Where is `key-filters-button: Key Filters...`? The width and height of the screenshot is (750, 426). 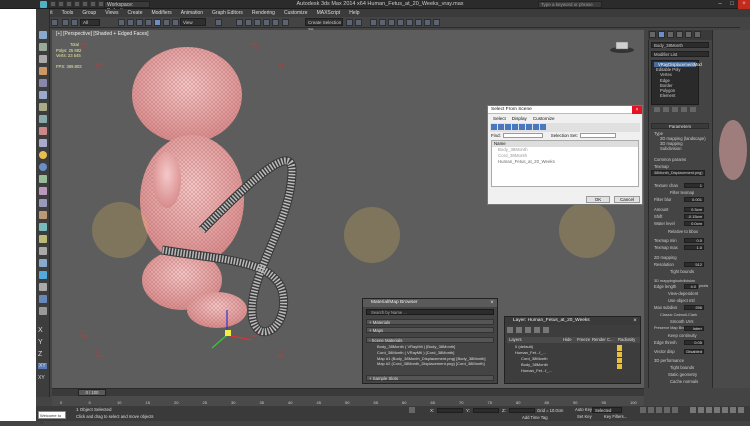 key-filters-button: Key Filters... is located at coordinates (615, 416).